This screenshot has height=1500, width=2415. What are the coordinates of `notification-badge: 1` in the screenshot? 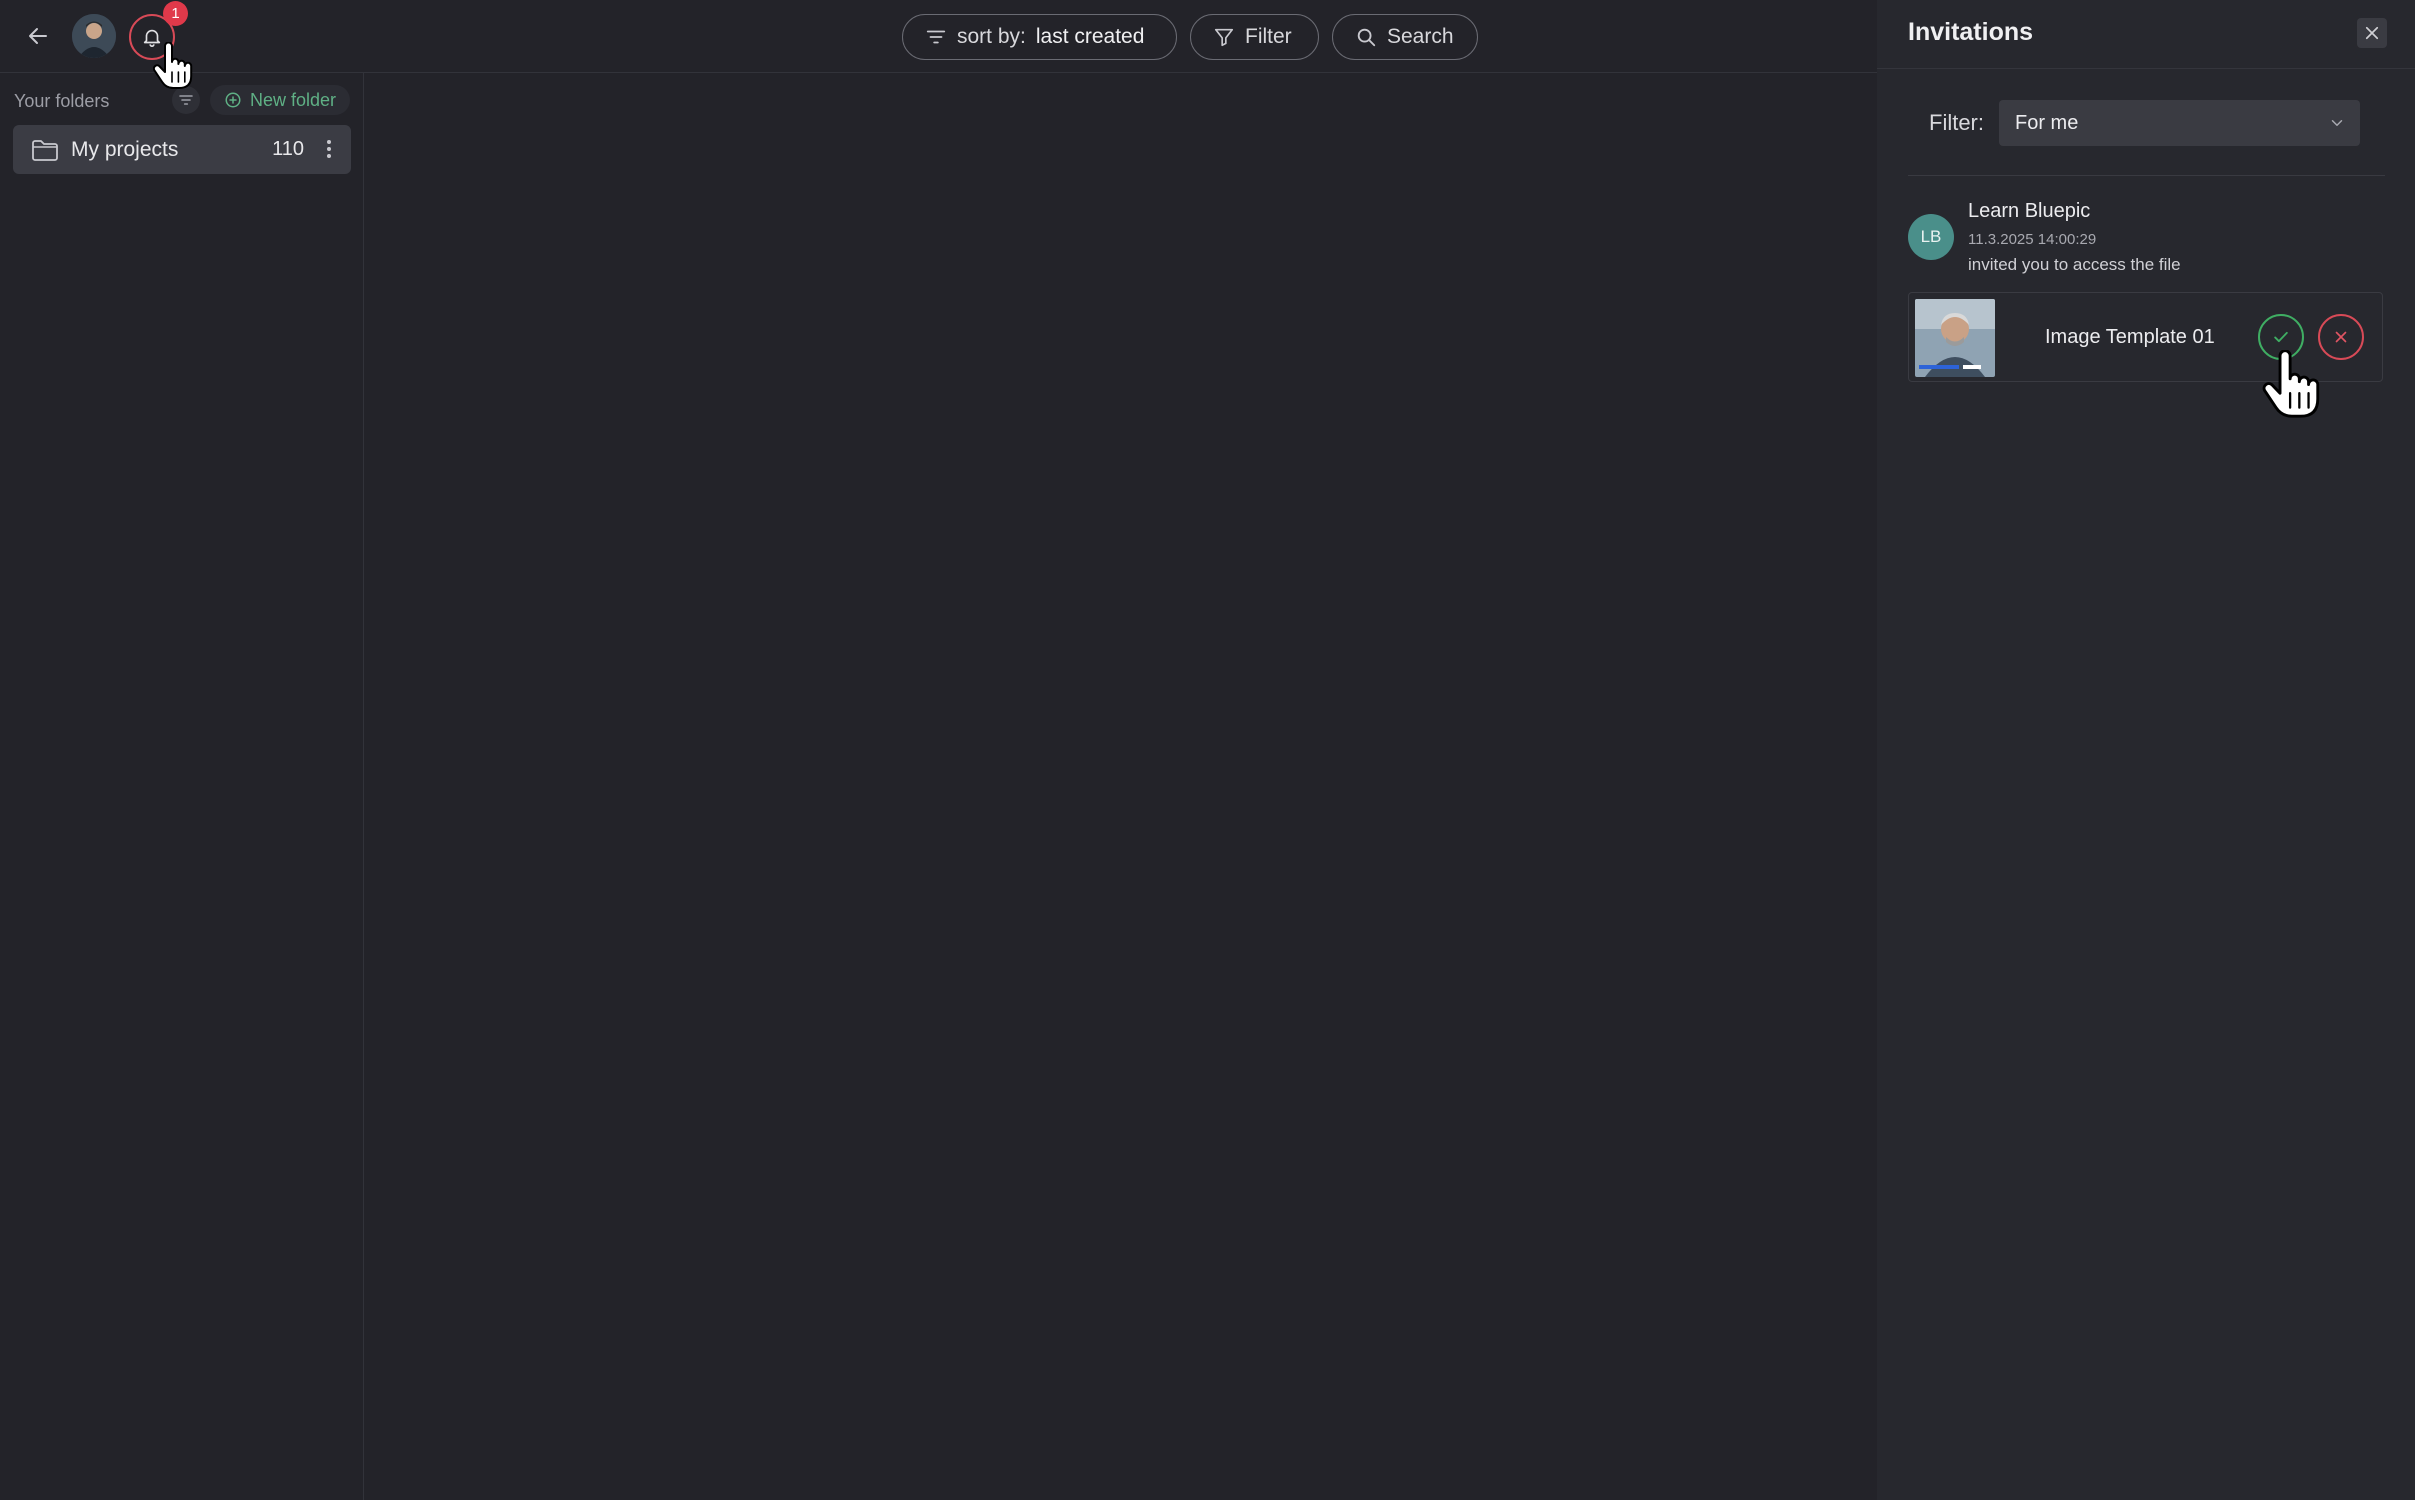 It's located at (175, 13).